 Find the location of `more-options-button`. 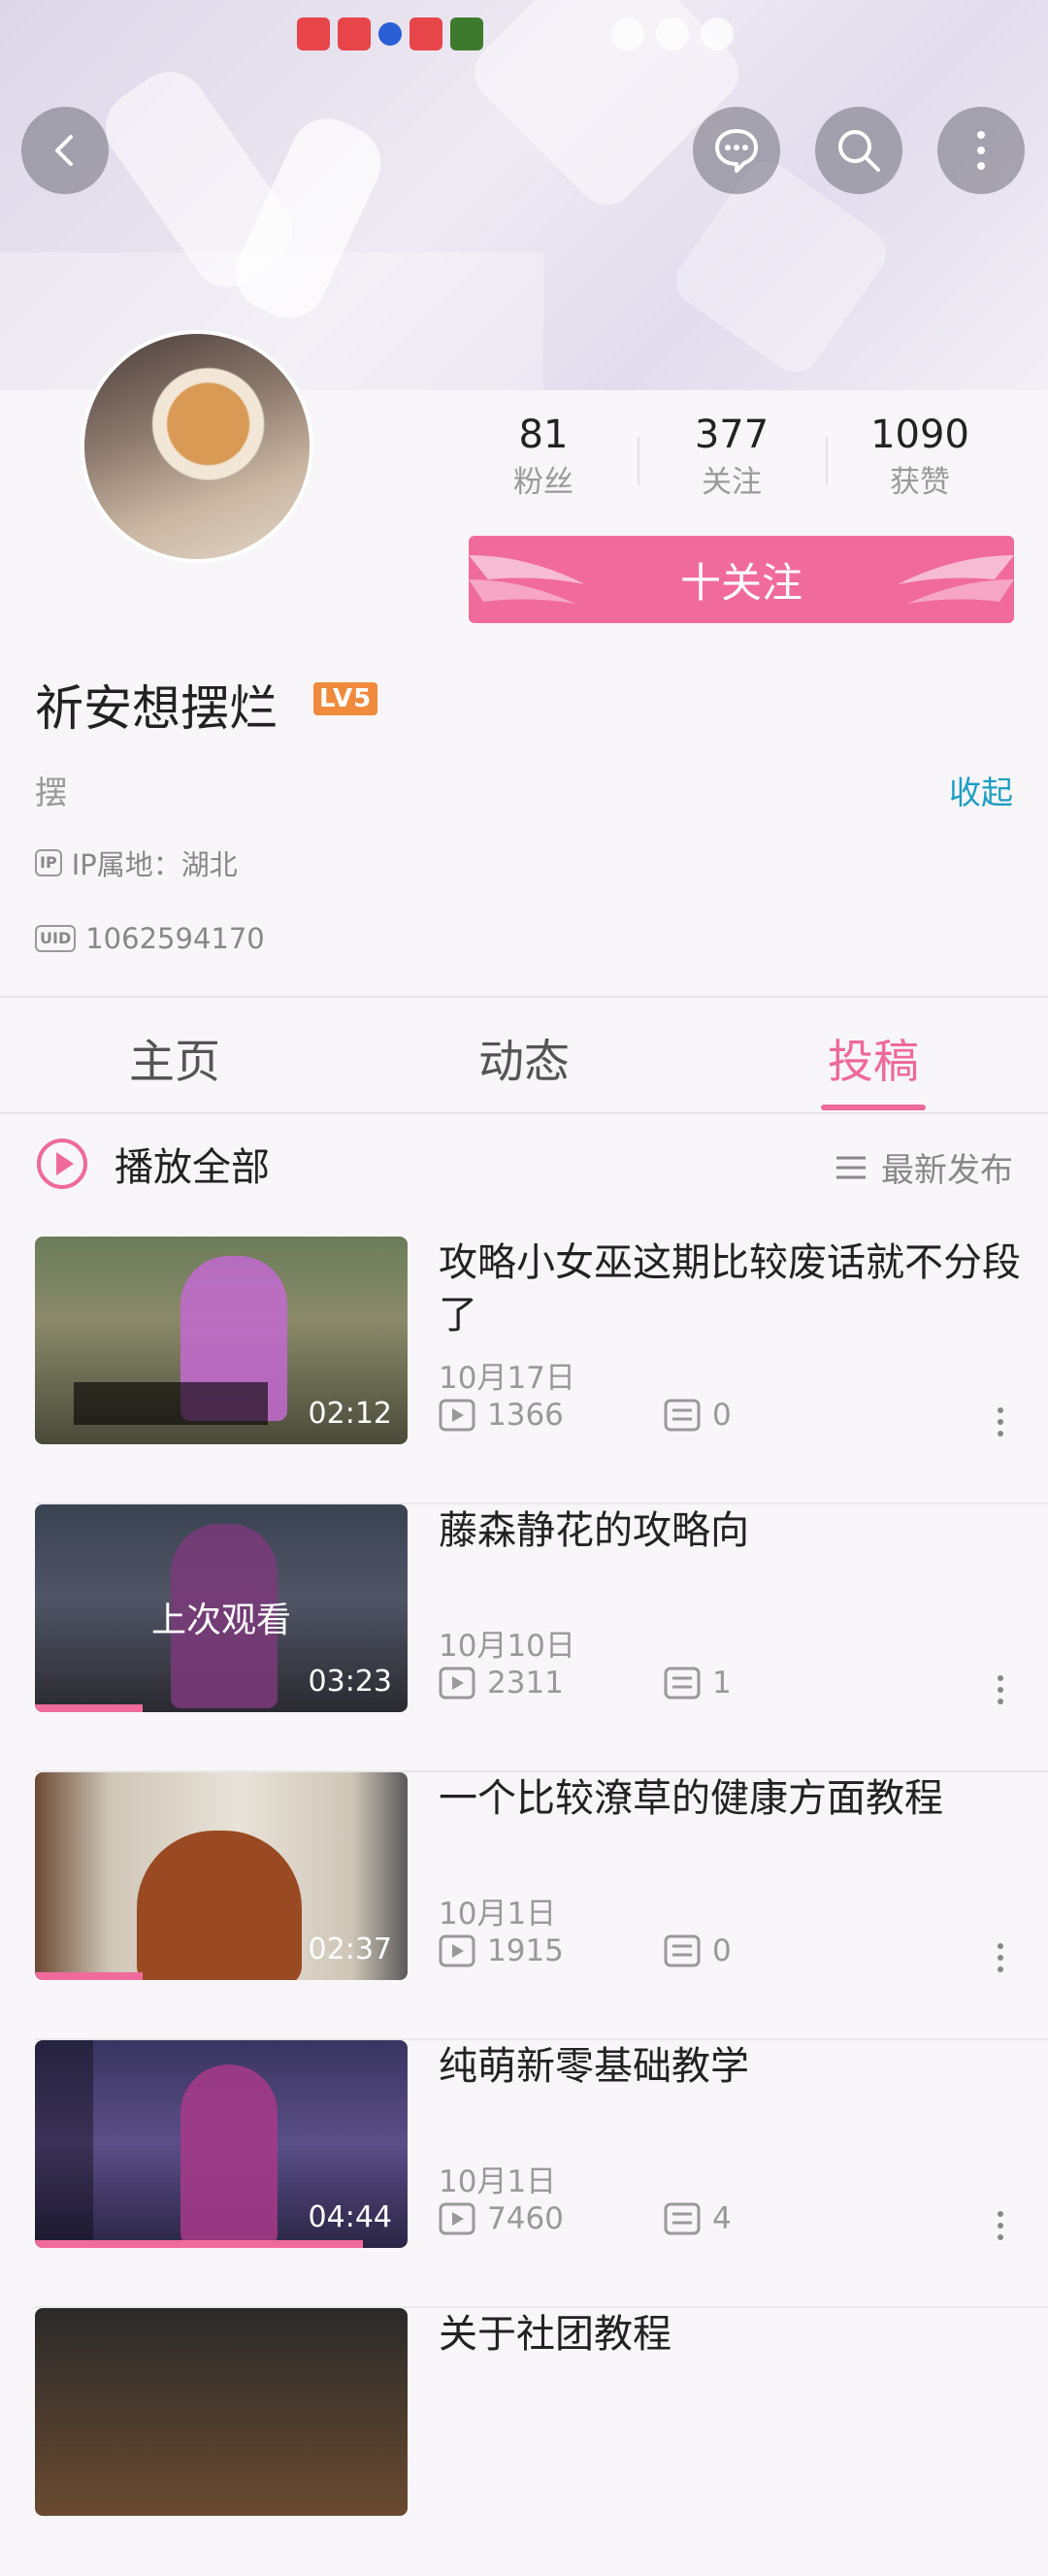

more-options-button is located at coordinates (981, 151).